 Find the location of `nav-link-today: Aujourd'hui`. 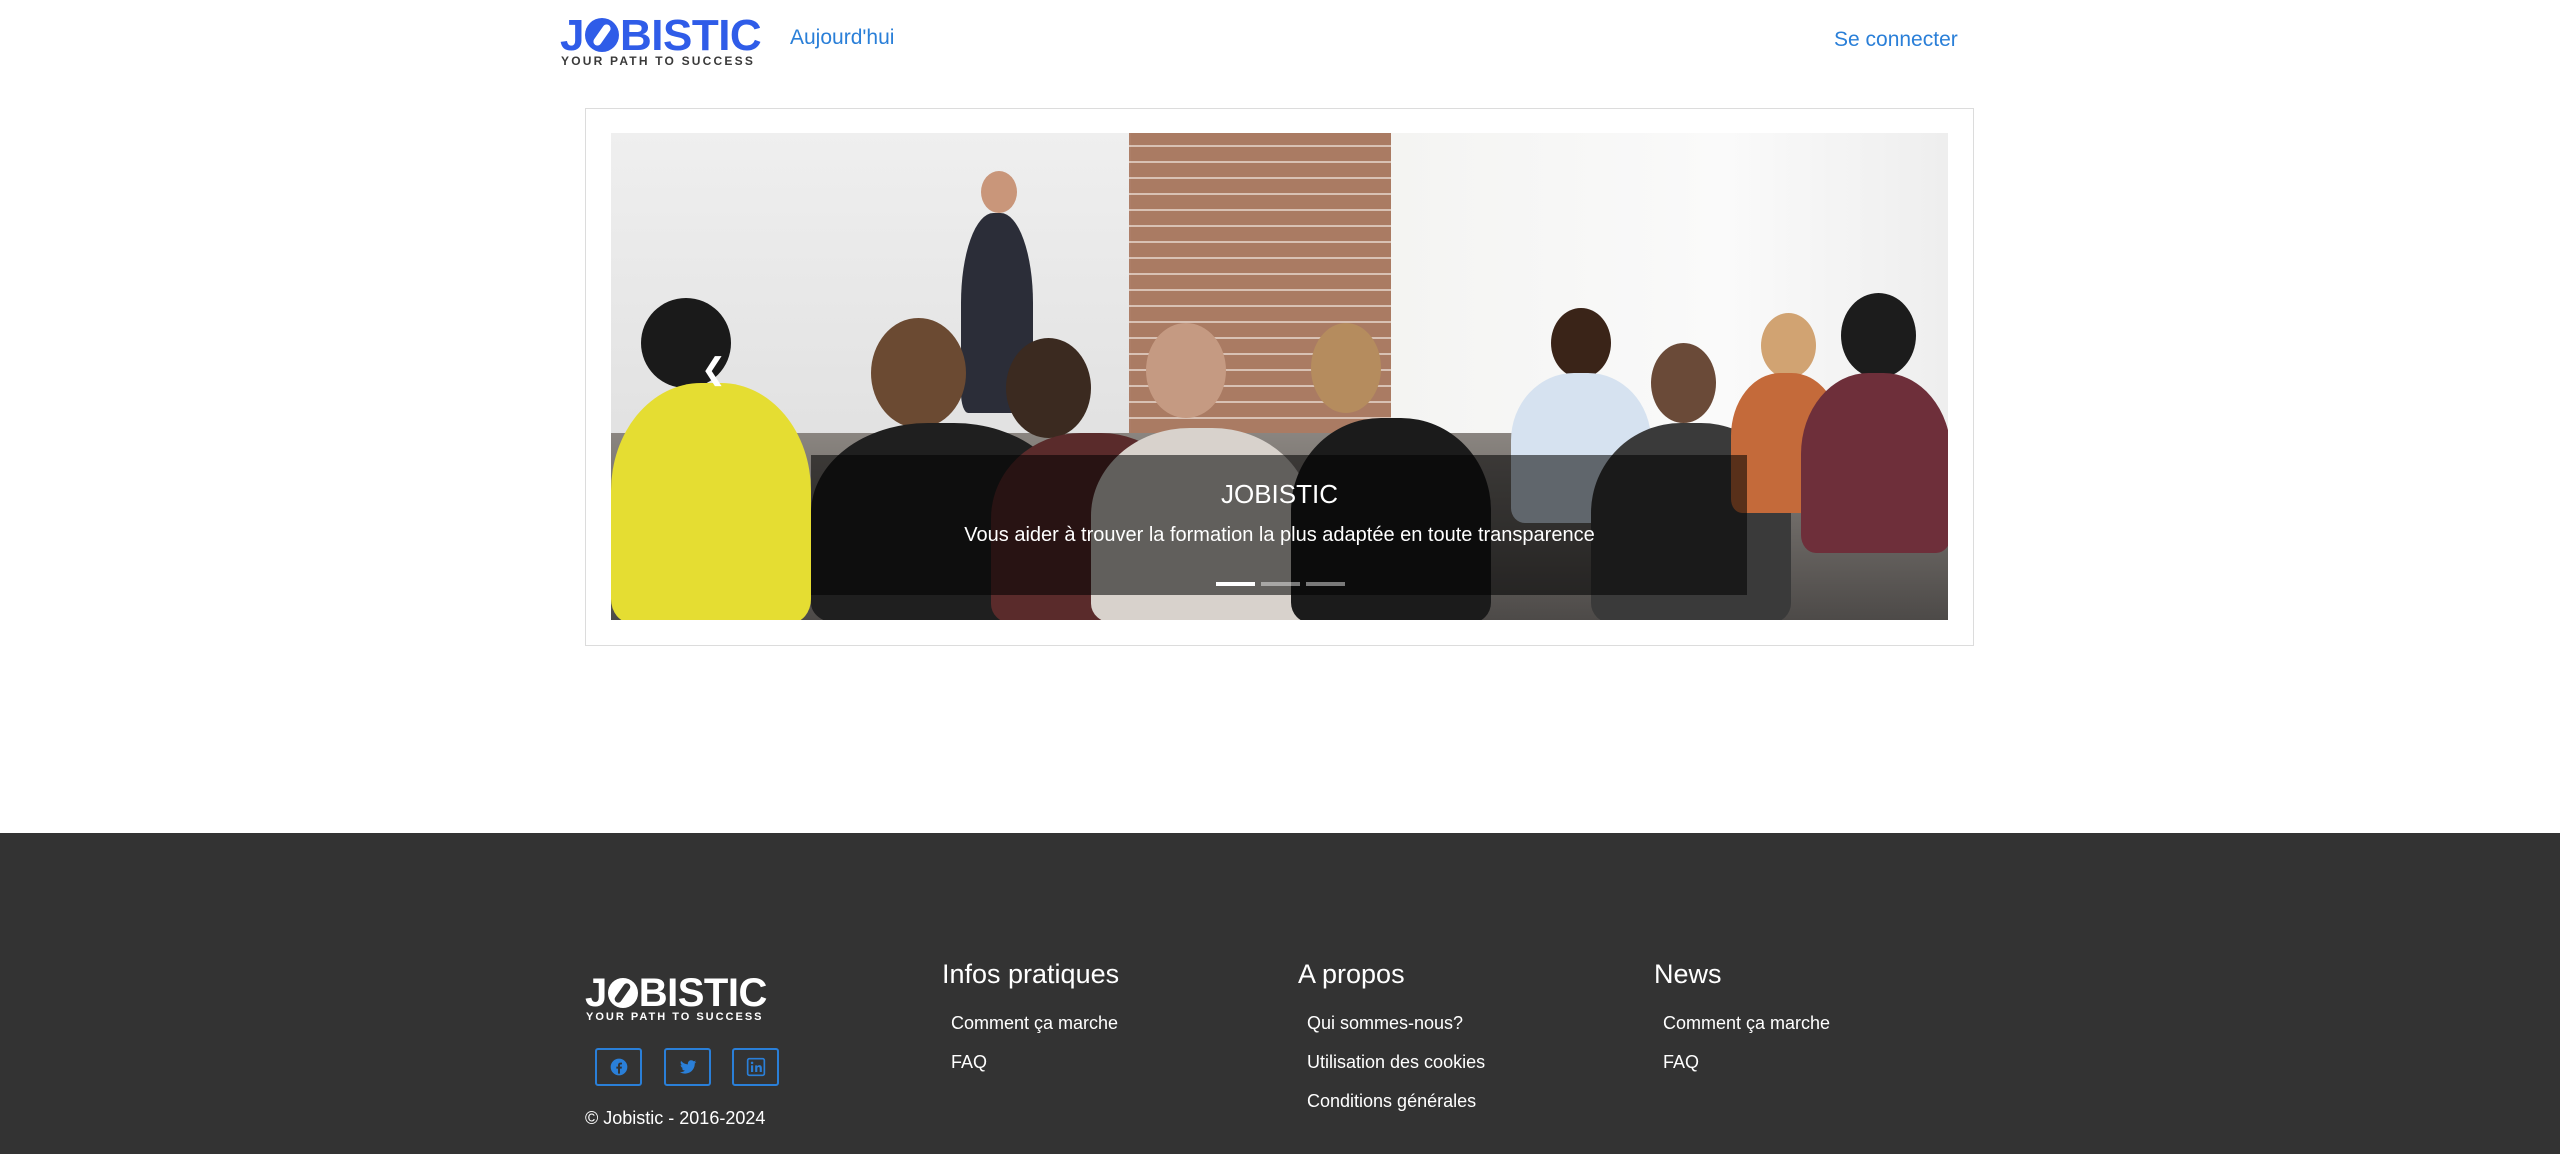

nav-link-today: Aujourd'hui is located at coordinates (842, 38).